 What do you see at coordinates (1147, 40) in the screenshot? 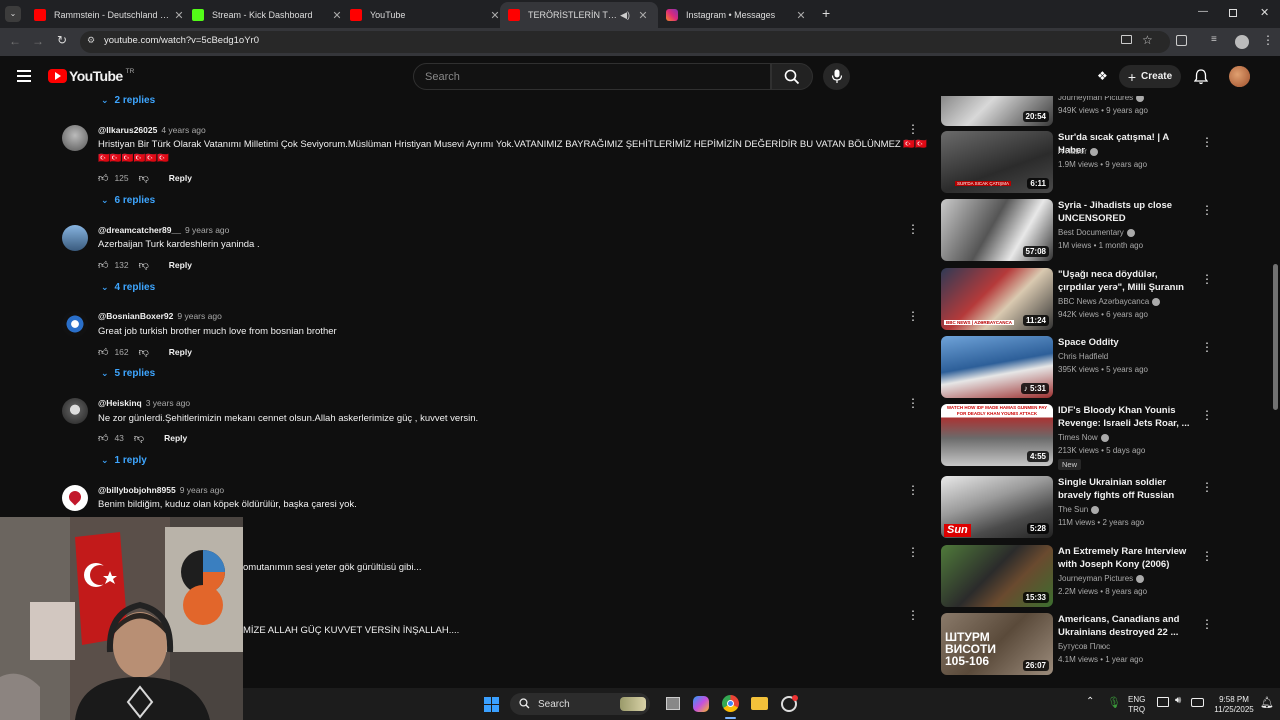
I see `bookmark-star-icon: ☆` at bounding box center [1147, 40].